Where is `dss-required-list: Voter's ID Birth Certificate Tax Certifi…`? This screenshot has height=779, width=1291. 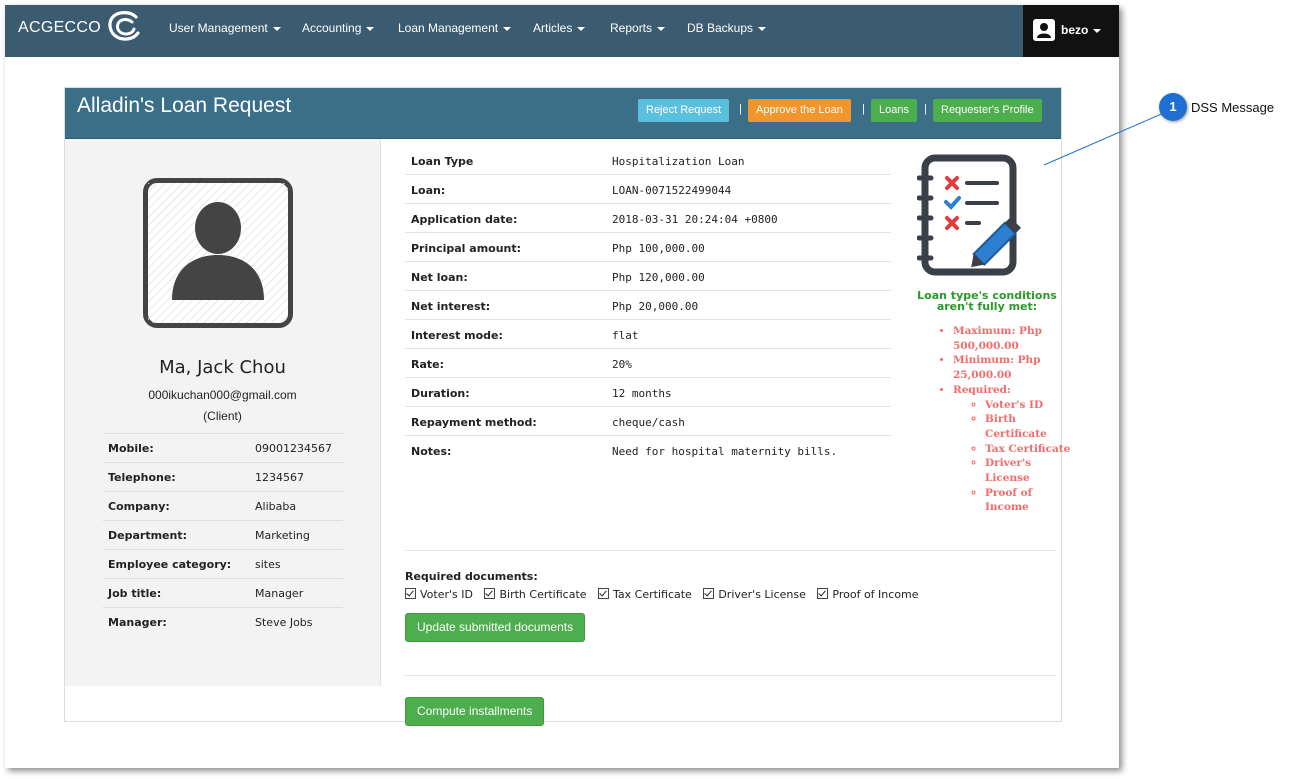 dss-required-list: Voter's ID Birth Certificate Tax Certifi… is located at coordinates (1013, 457).